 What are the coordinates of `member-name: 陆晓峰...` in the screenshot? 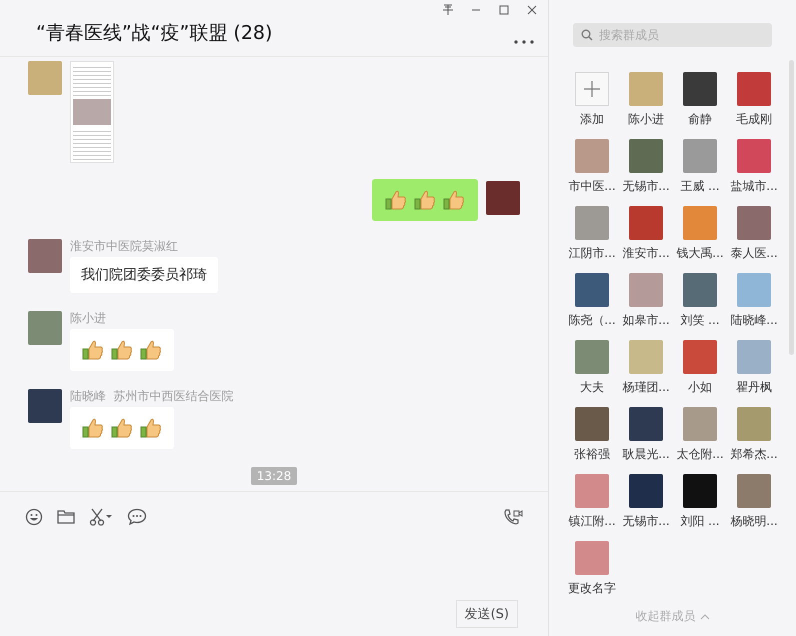 It's located at (754, 320).